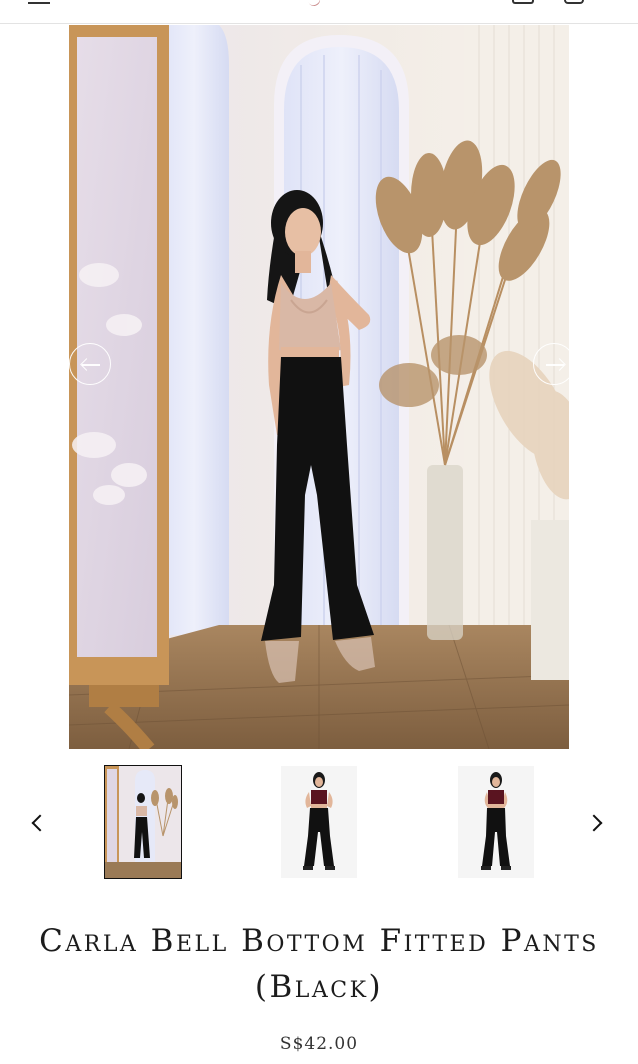 This screenshot has width=638, height=1064. What do you see at coordinates (90, 364) in the screenshot?
I see `hero-prev-icon` at bounding box center [90, 364].